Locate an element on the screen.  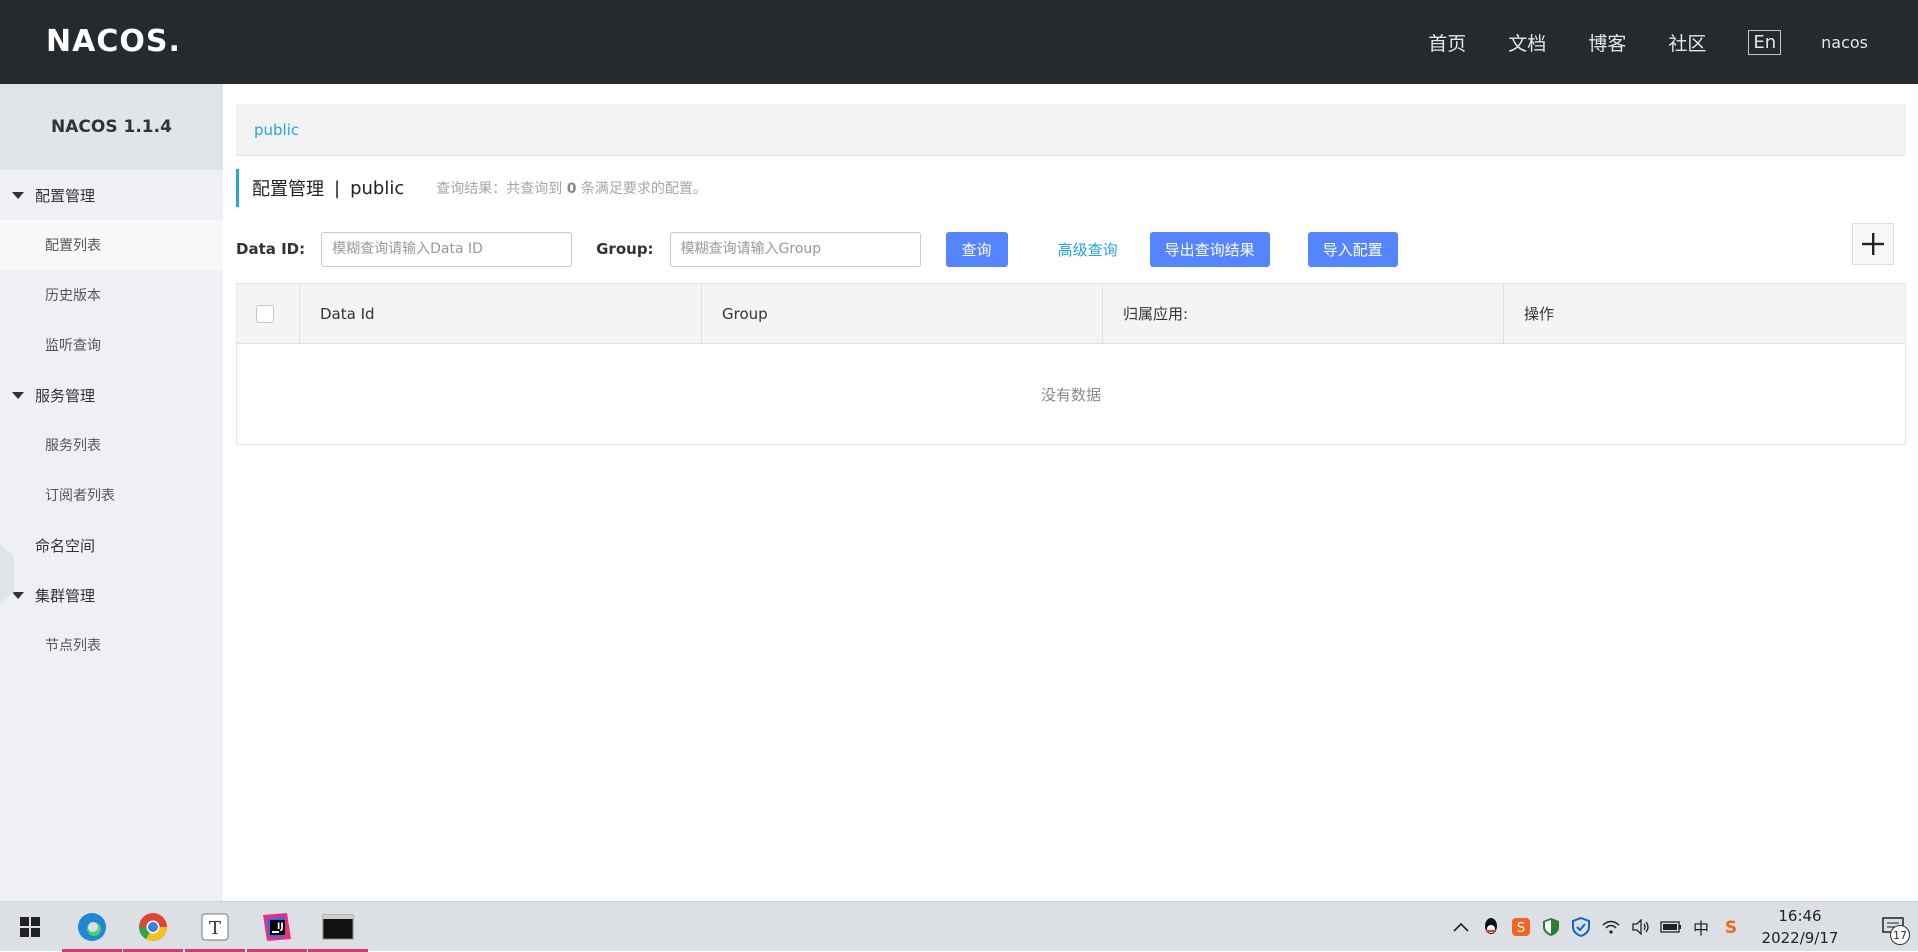
namespace-bar: public is located at coordinates (1071, 130).